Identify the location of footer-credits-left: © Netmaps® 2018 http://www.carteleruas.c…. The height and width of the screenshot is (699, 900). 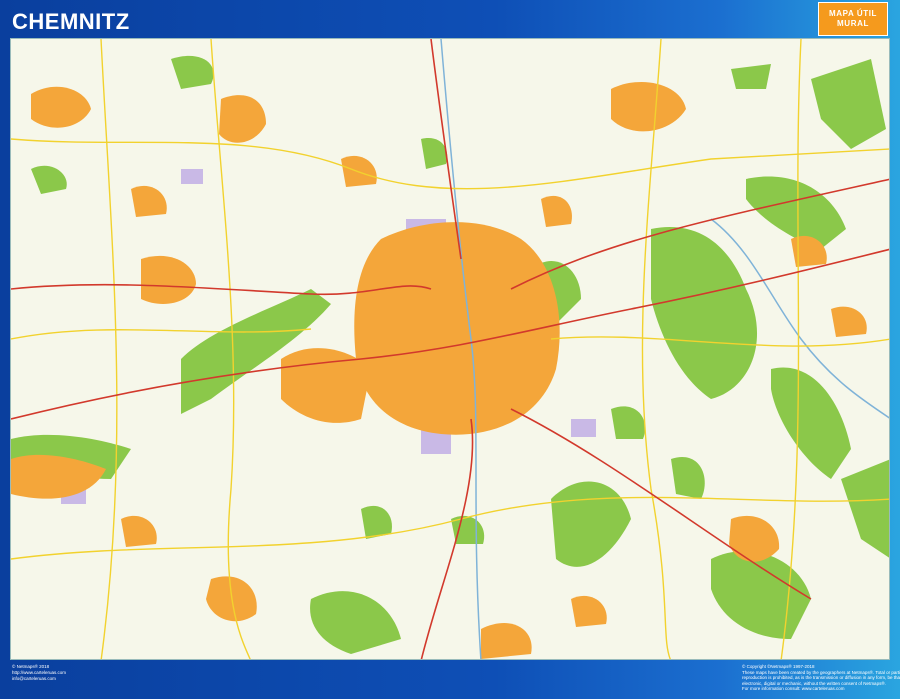
(39, 673).